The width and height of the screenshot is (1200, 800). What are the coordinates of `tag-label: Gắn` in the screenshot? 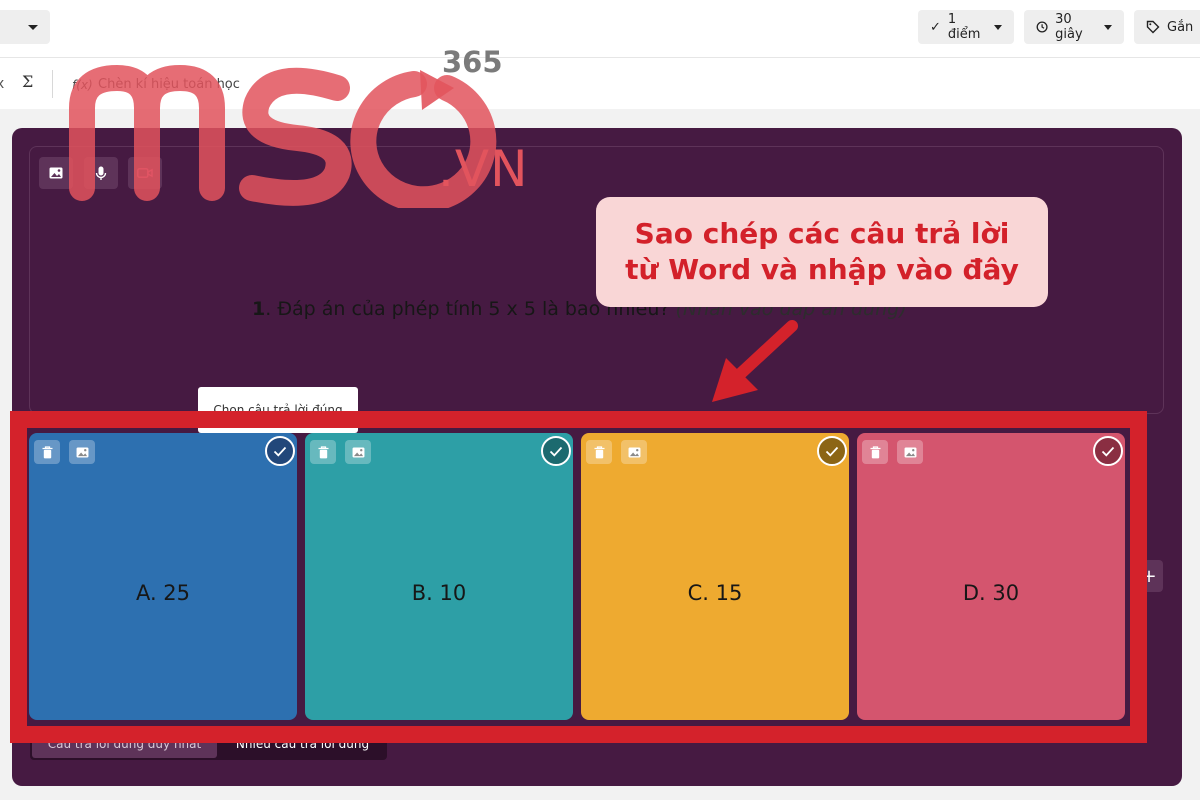 It's located at (1180, 27).